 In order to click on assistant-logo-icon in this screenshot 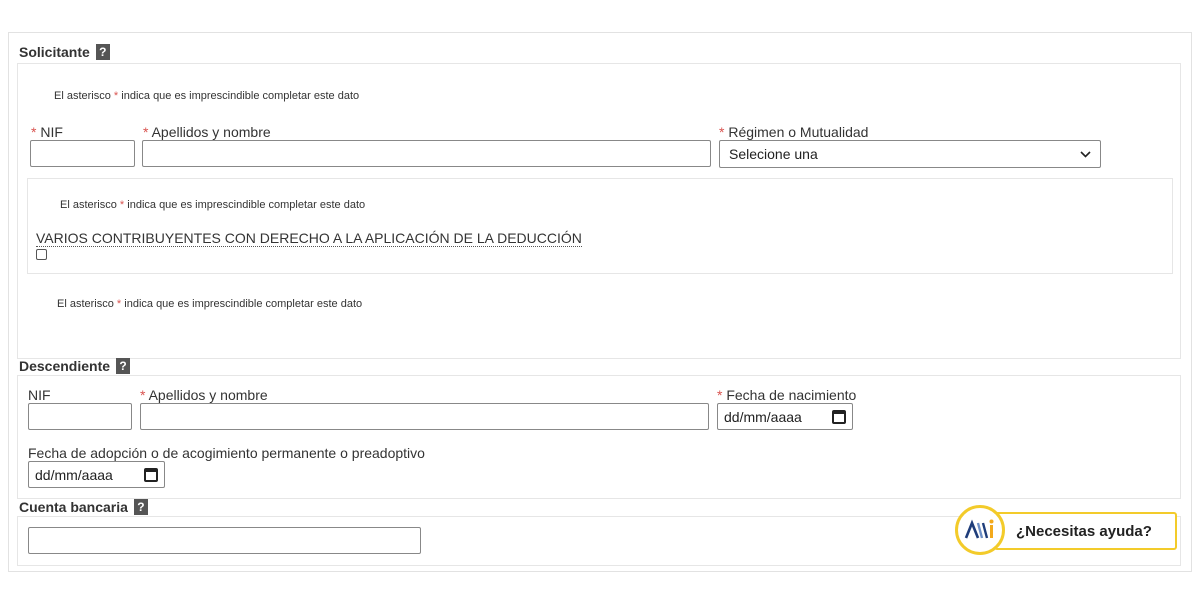, I will do `click(979, 529)`.